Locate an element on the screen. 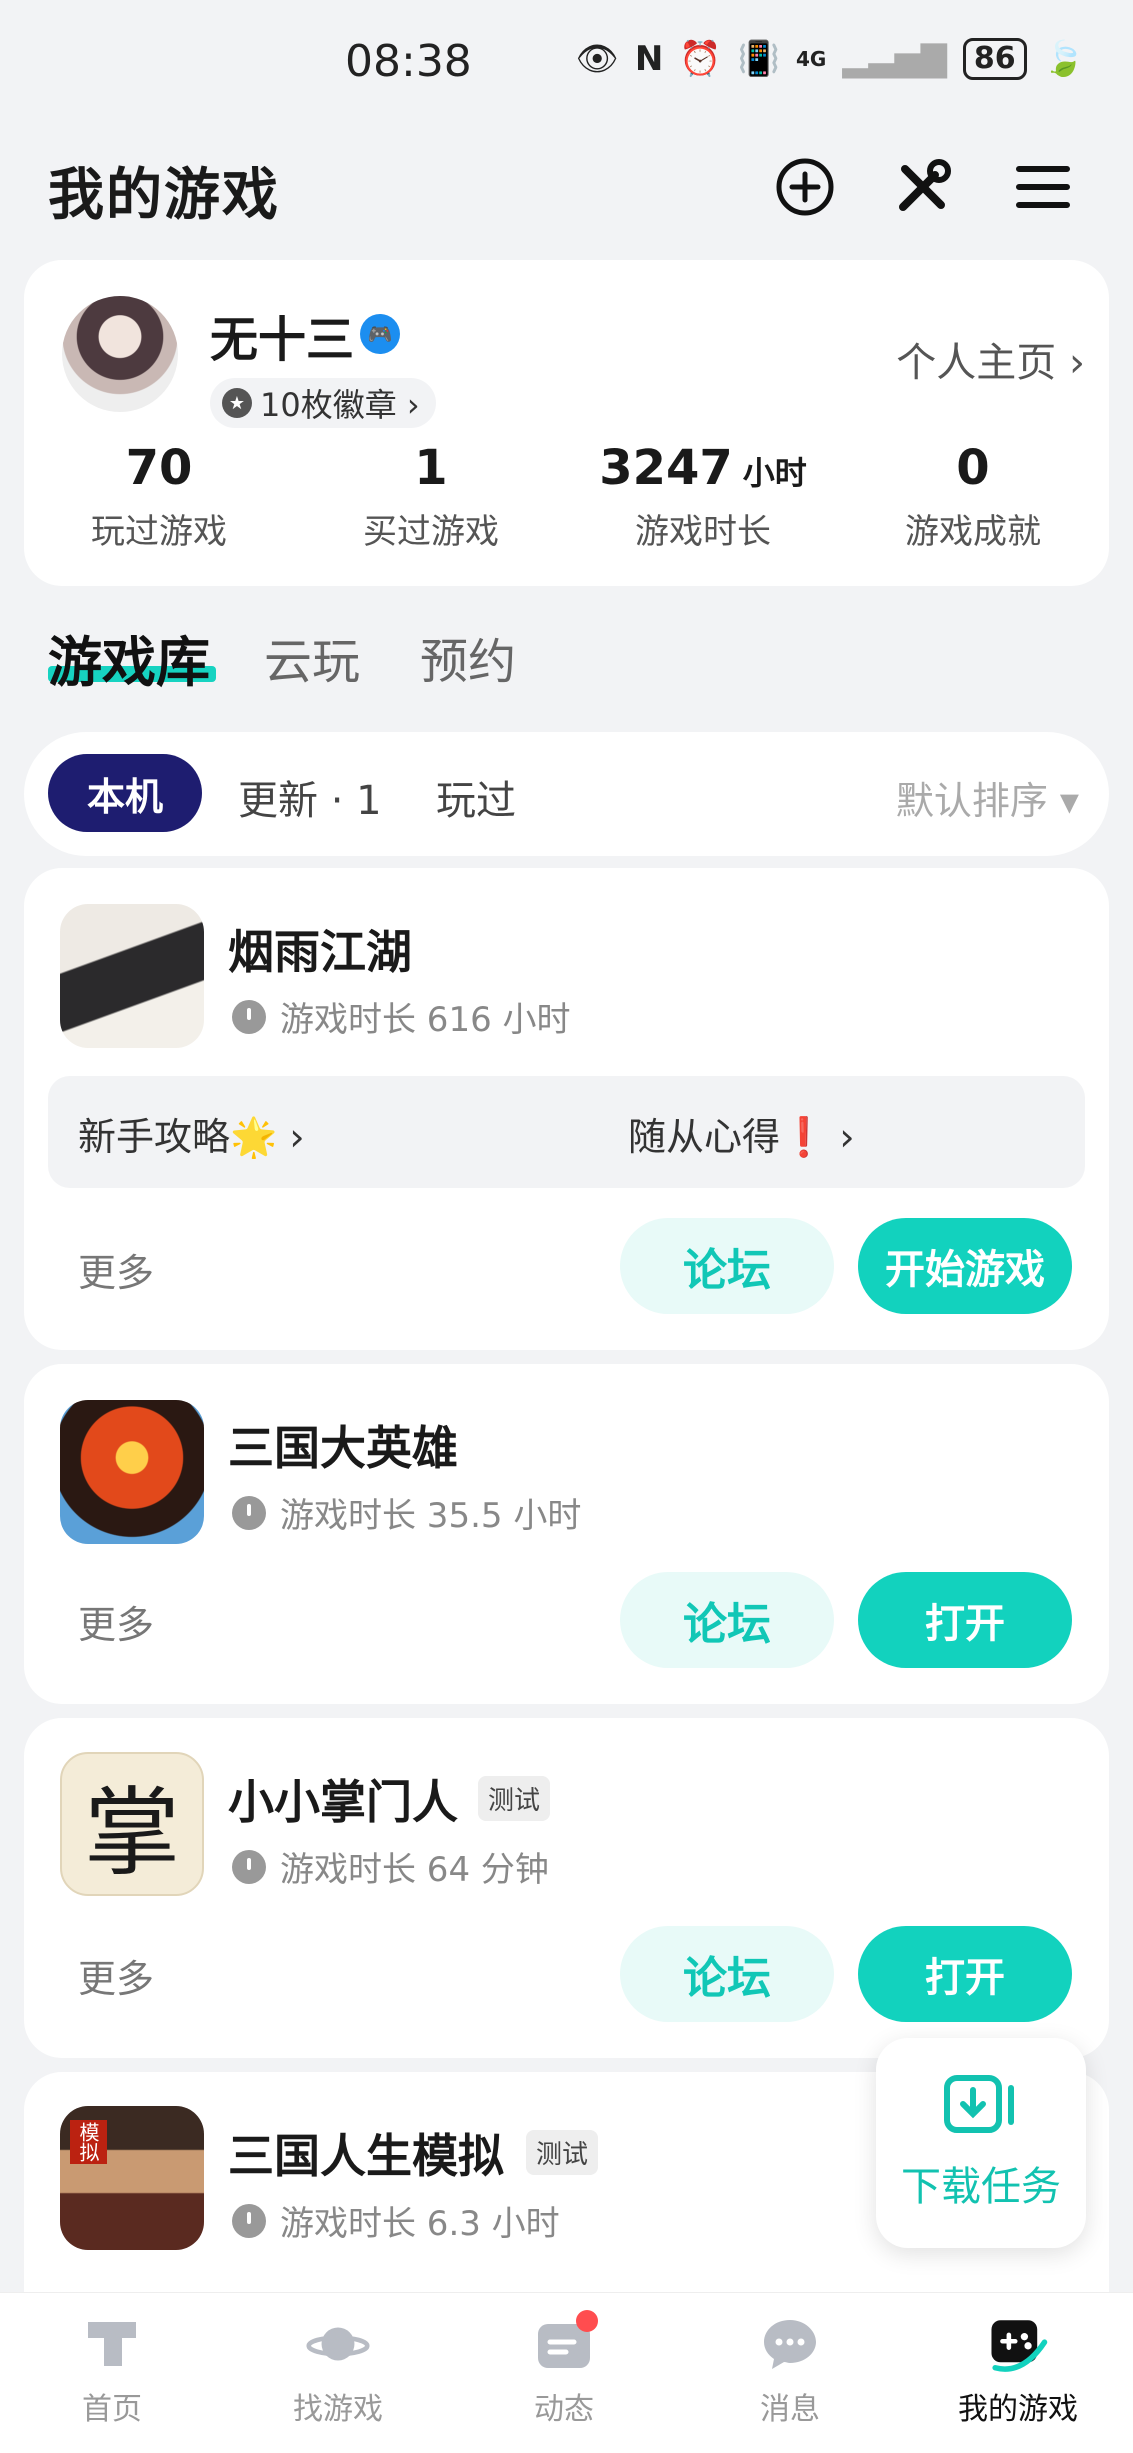 The height and width of the screenshot is (2453, 1133). stat-unit: 小时 is located at coordinates (774, 473).